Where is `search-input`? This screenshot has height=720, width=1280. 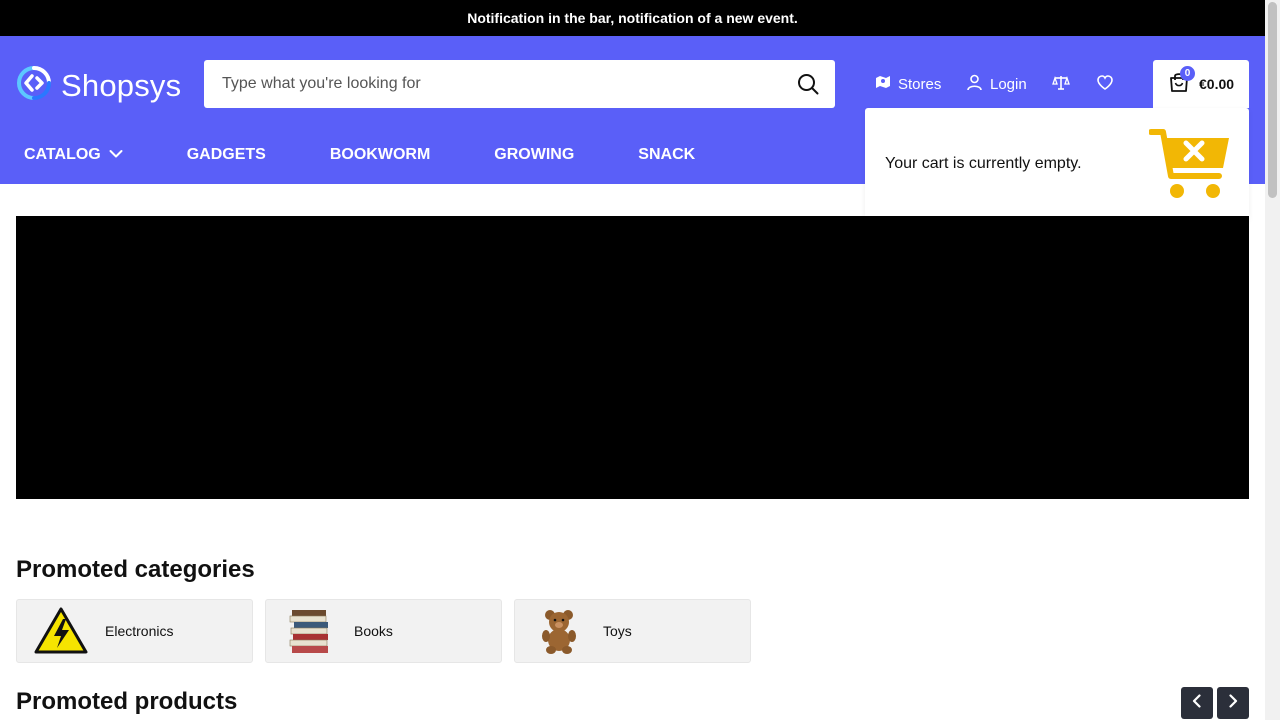 search-input is located at coordinates (507, 84).